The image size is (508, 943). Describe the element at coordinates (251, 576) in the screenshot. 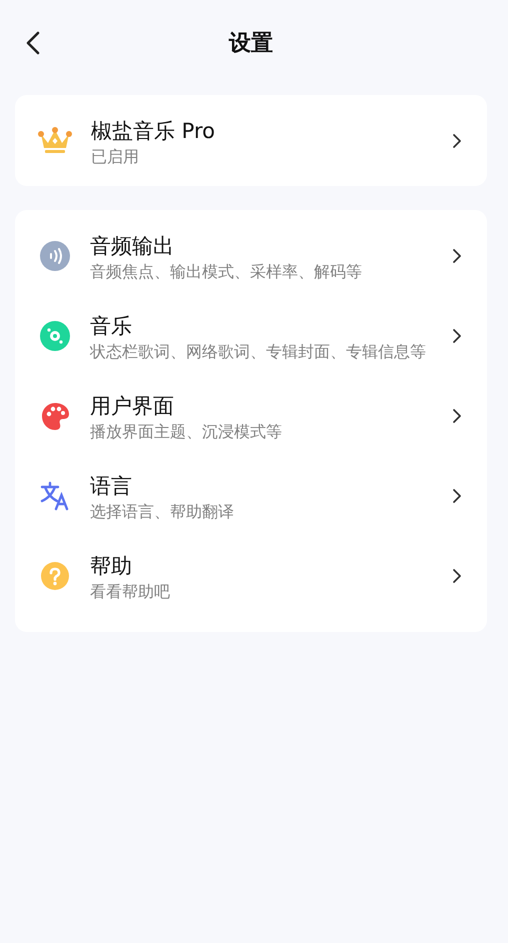

I see `settings-item: 帮助 看看帮助吧` at that location.